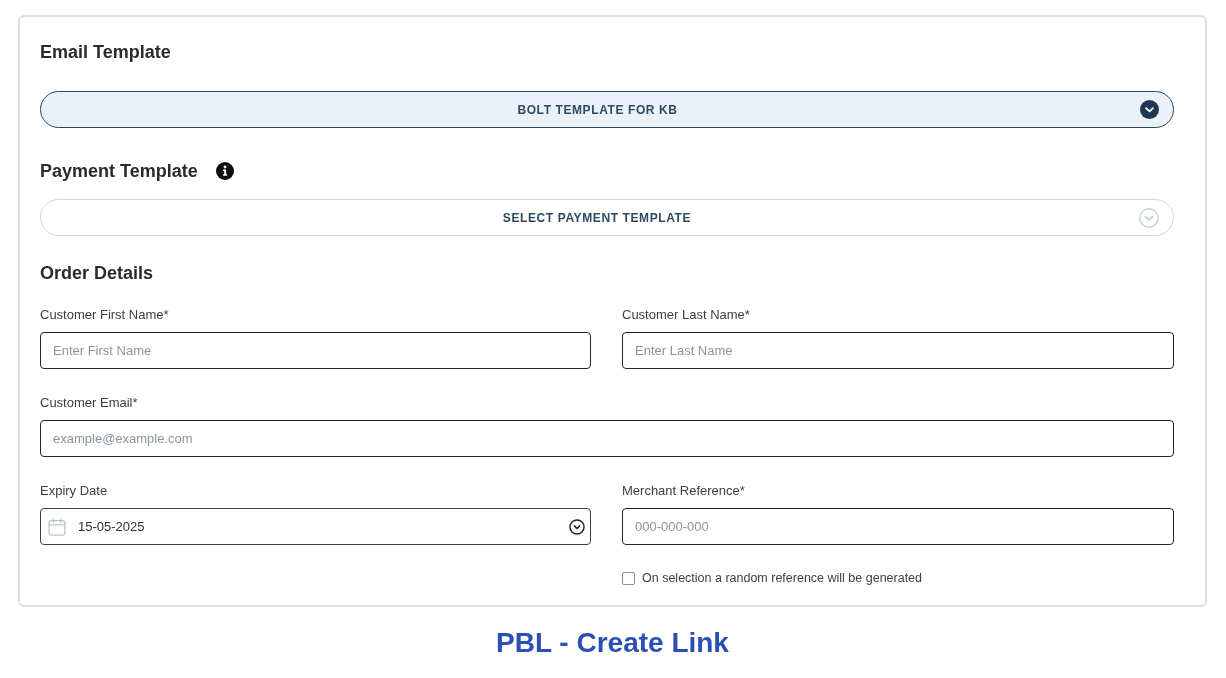 The height and width of the screenshot is (678, 1226). What do you see at coordinates (607, 217) in the screenshot?
I see `template-dropdown: SELECT PAYMENT TEMPLATE` at bounding box center [607, 217].